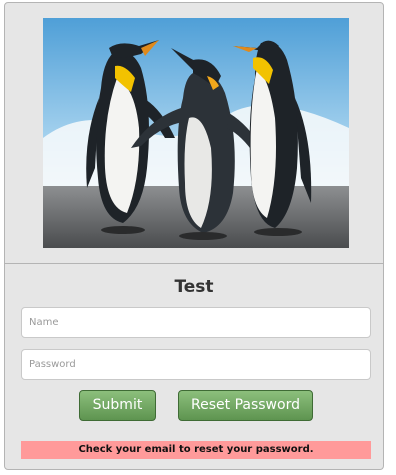 This screenshot has height=475, width=396. Describe the element at coordinates (194, 263) in the screenshot. I see `section-divider` at that location.